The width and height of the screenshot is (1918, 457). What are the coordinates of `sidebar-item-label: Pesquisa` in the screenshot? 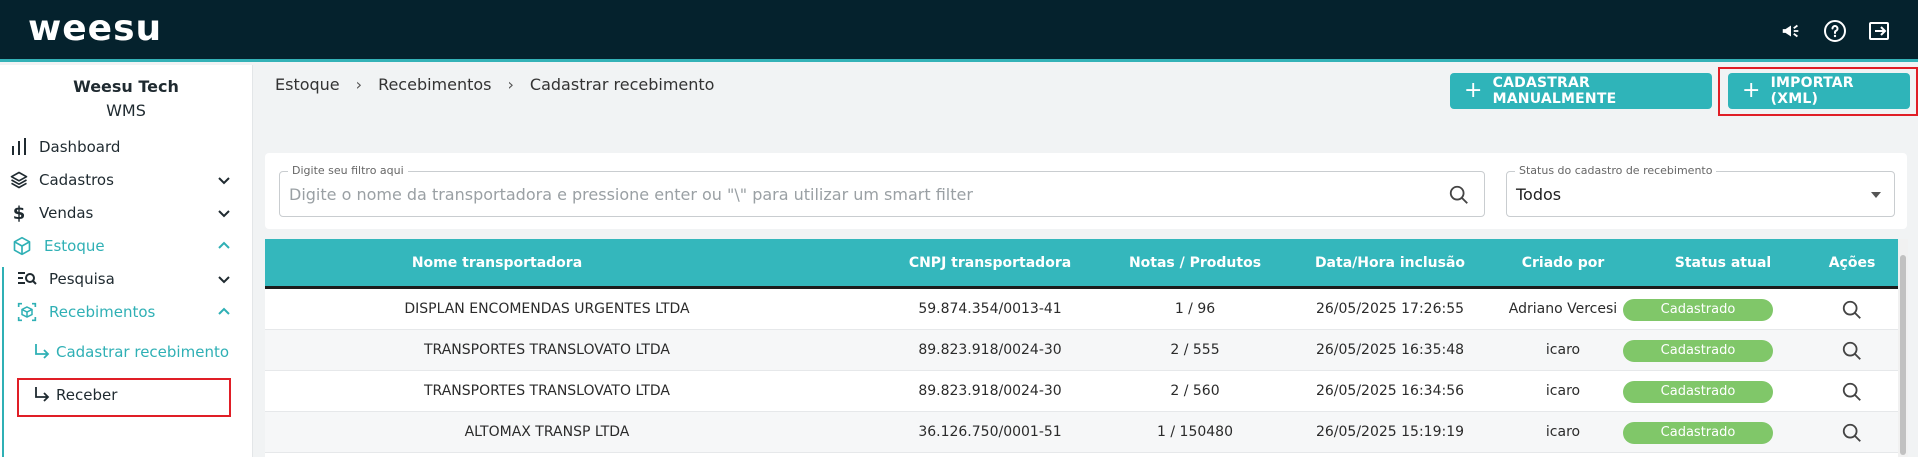 It's located at (82, 279).